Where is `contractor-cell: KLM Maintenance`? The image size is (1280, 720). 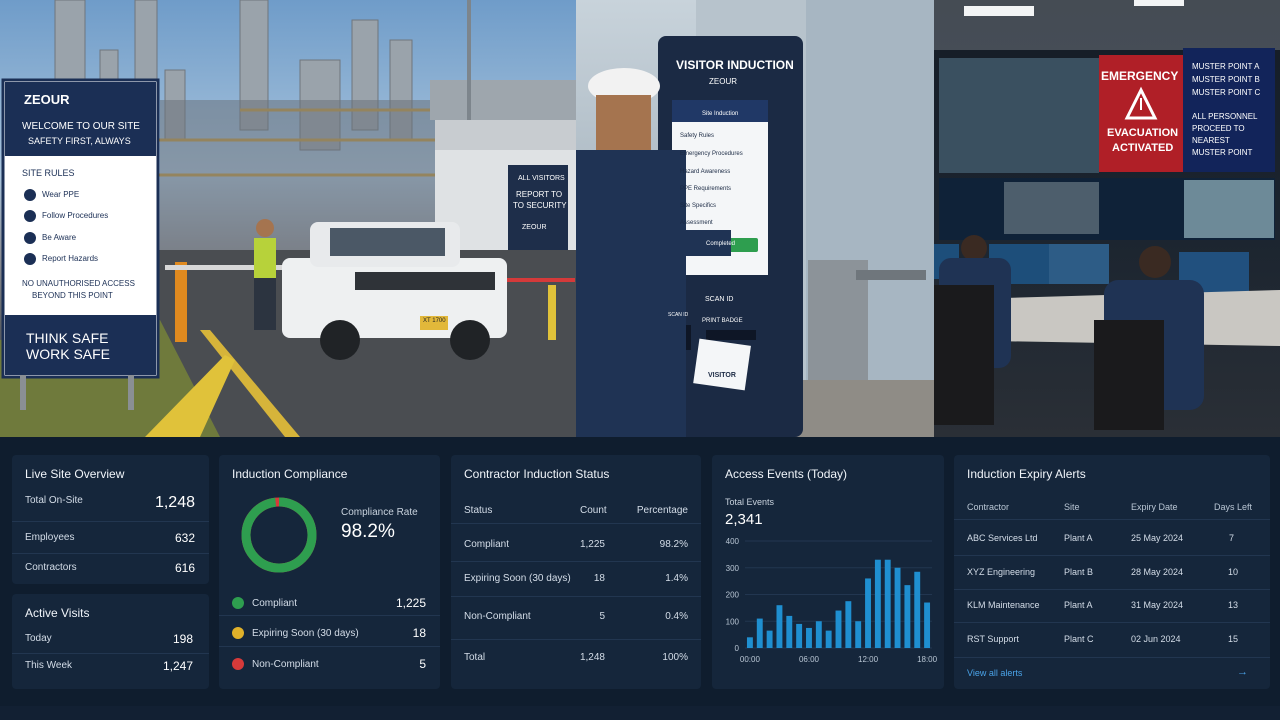 contractor-cell: KLM Maintenance is located at coordinates (1003, 605).